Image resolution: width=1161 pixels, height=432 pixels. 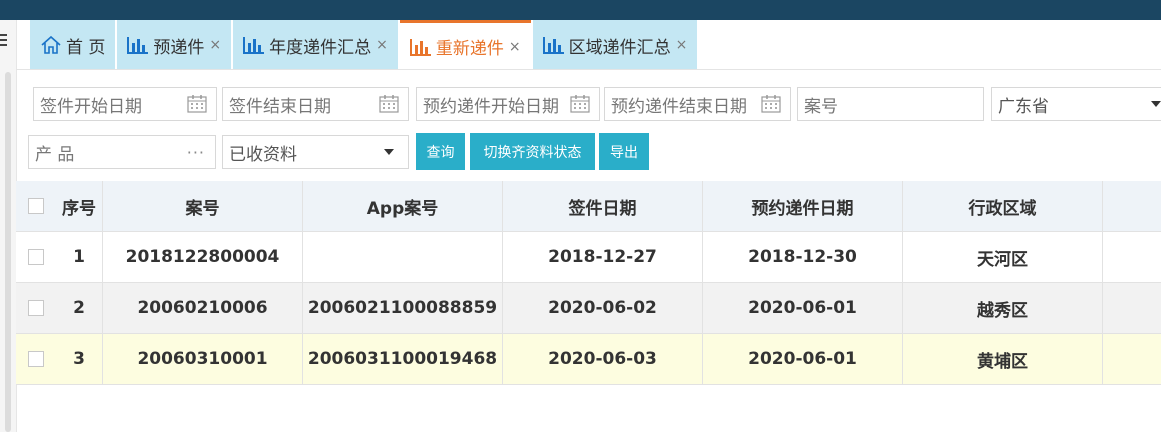 I want to click on toggle-material-status-button: 切换齐资料状态, so click(x=532, y=151).